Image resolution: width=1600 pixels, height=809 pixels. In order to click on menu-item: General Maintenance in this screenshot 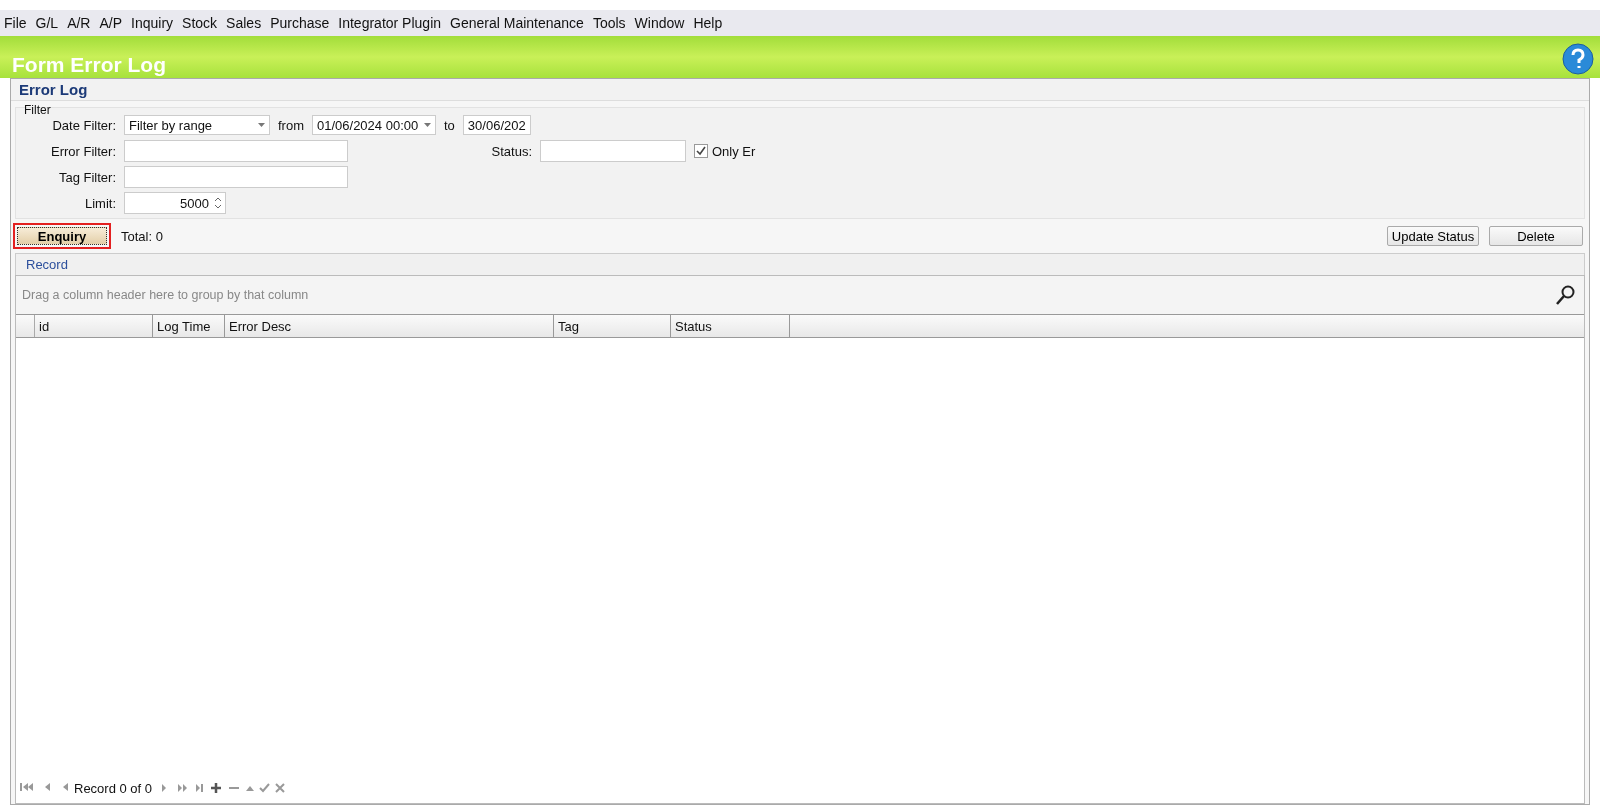, I will do `click(517, 23)`.